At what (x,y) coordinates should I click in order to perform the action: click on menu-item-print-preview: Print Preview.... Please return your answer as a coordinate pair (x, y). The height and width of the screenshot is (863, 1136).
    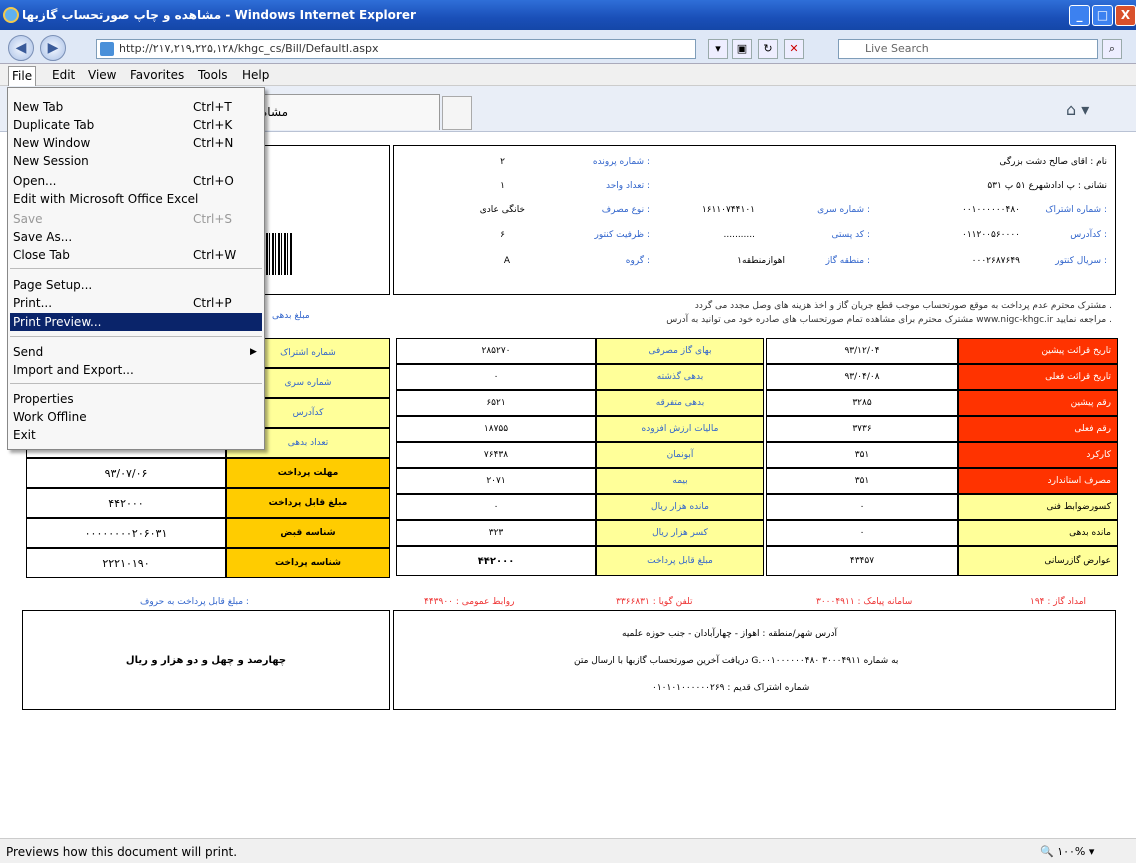
    Looking at the image, I should click on (136, 322).